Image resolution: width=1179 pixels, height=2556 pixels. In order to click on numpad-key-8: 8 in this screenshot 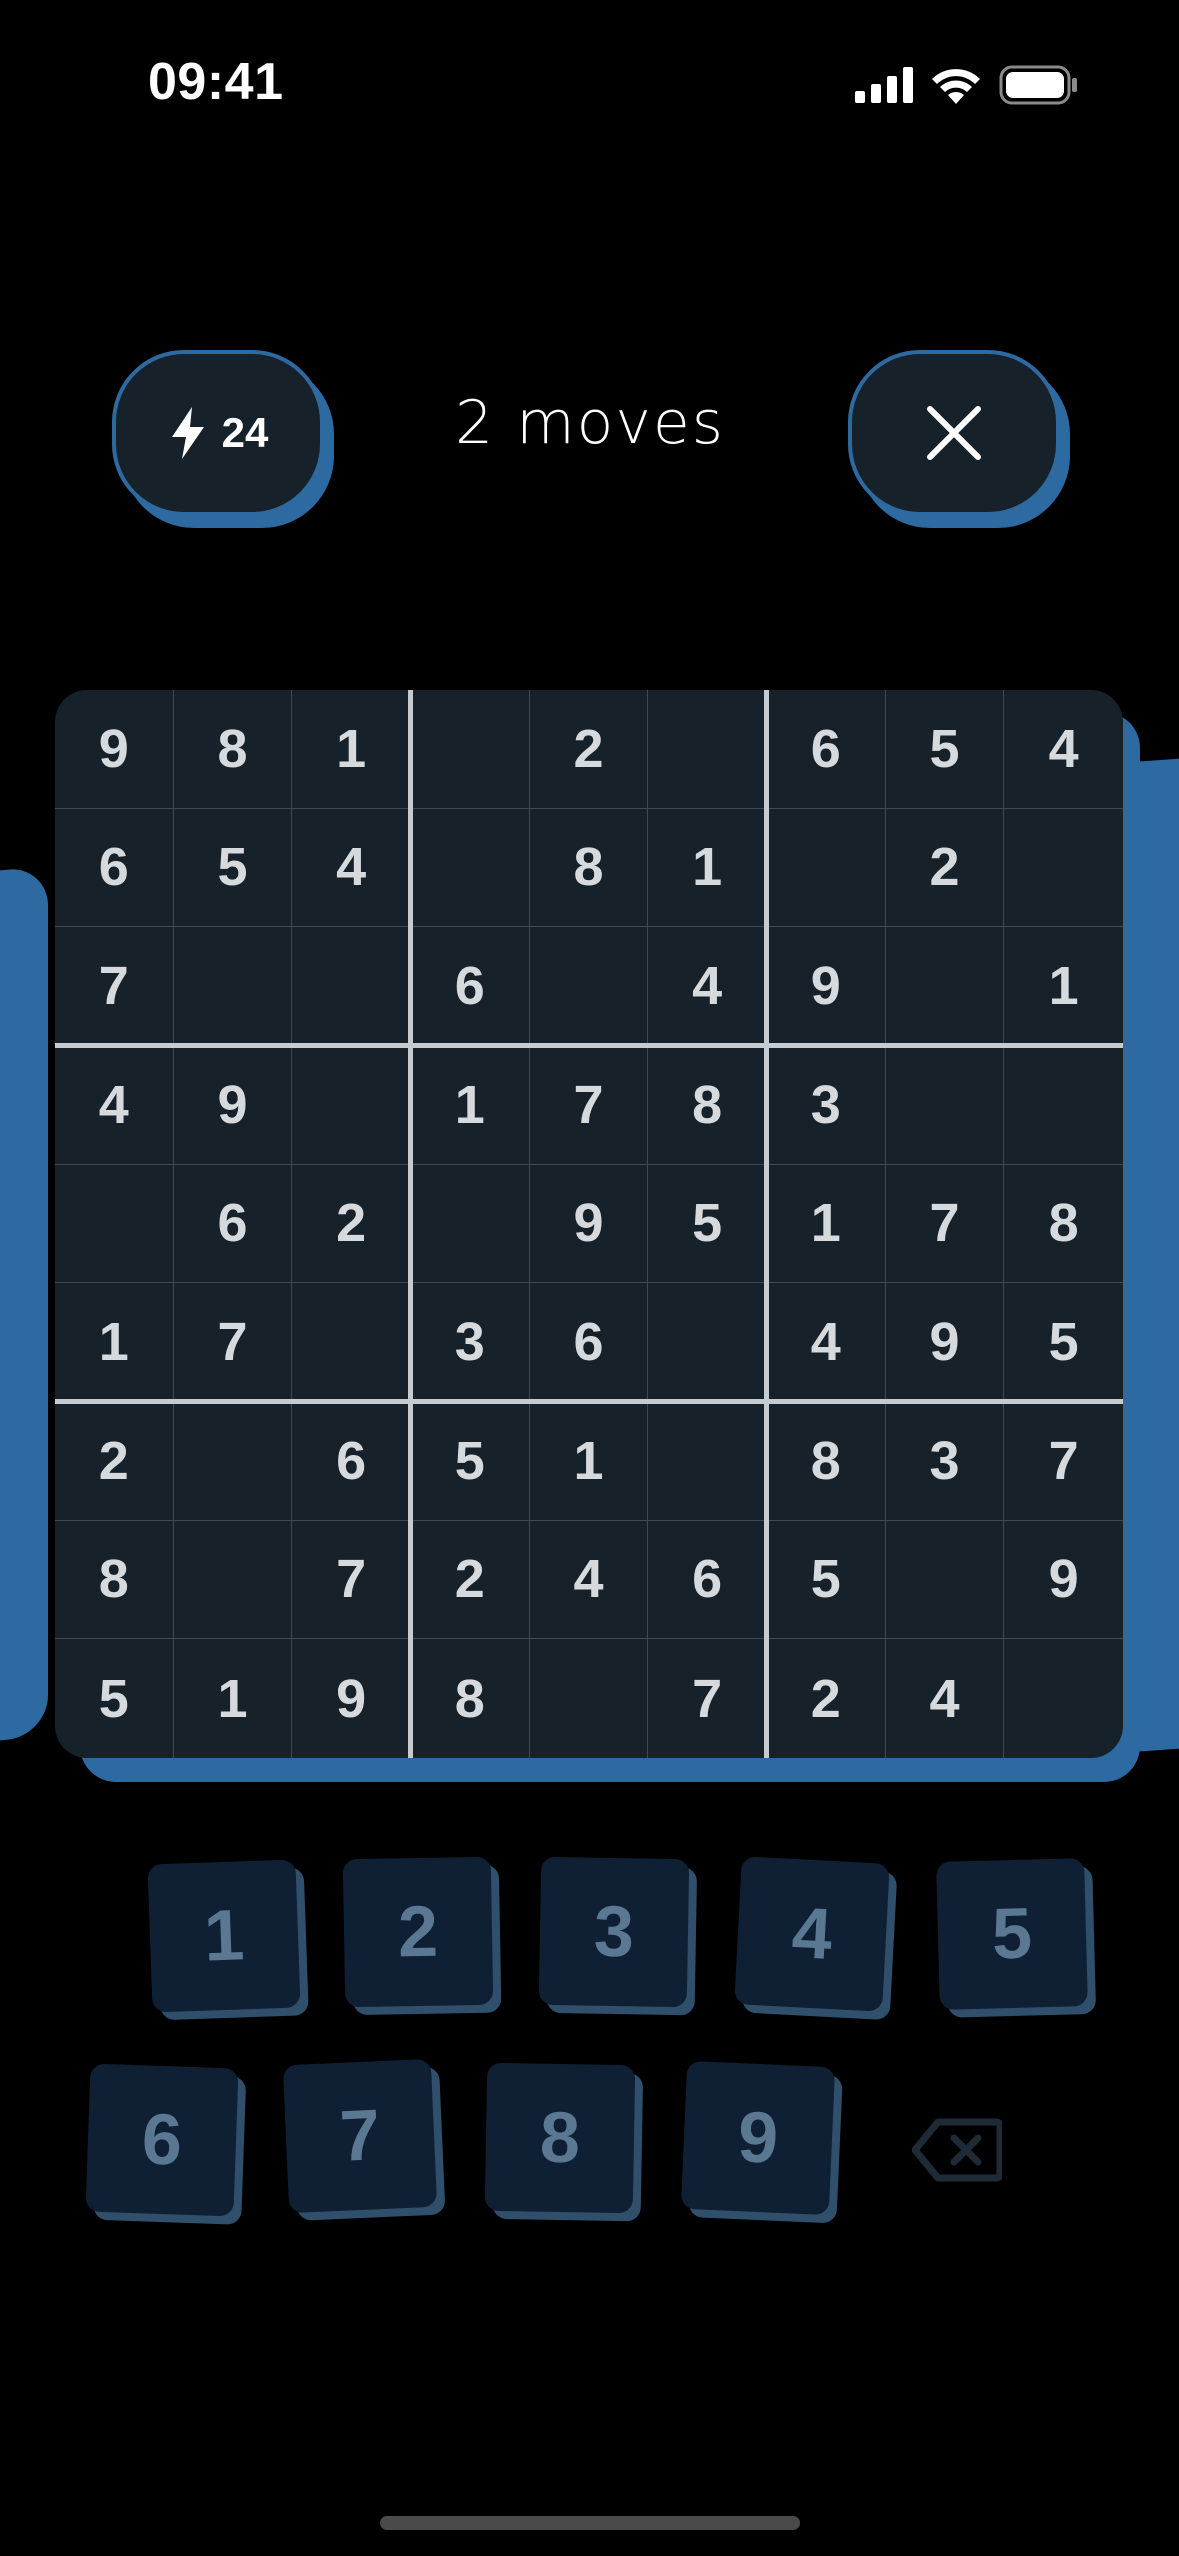, I will do `click(560, 2138)`.